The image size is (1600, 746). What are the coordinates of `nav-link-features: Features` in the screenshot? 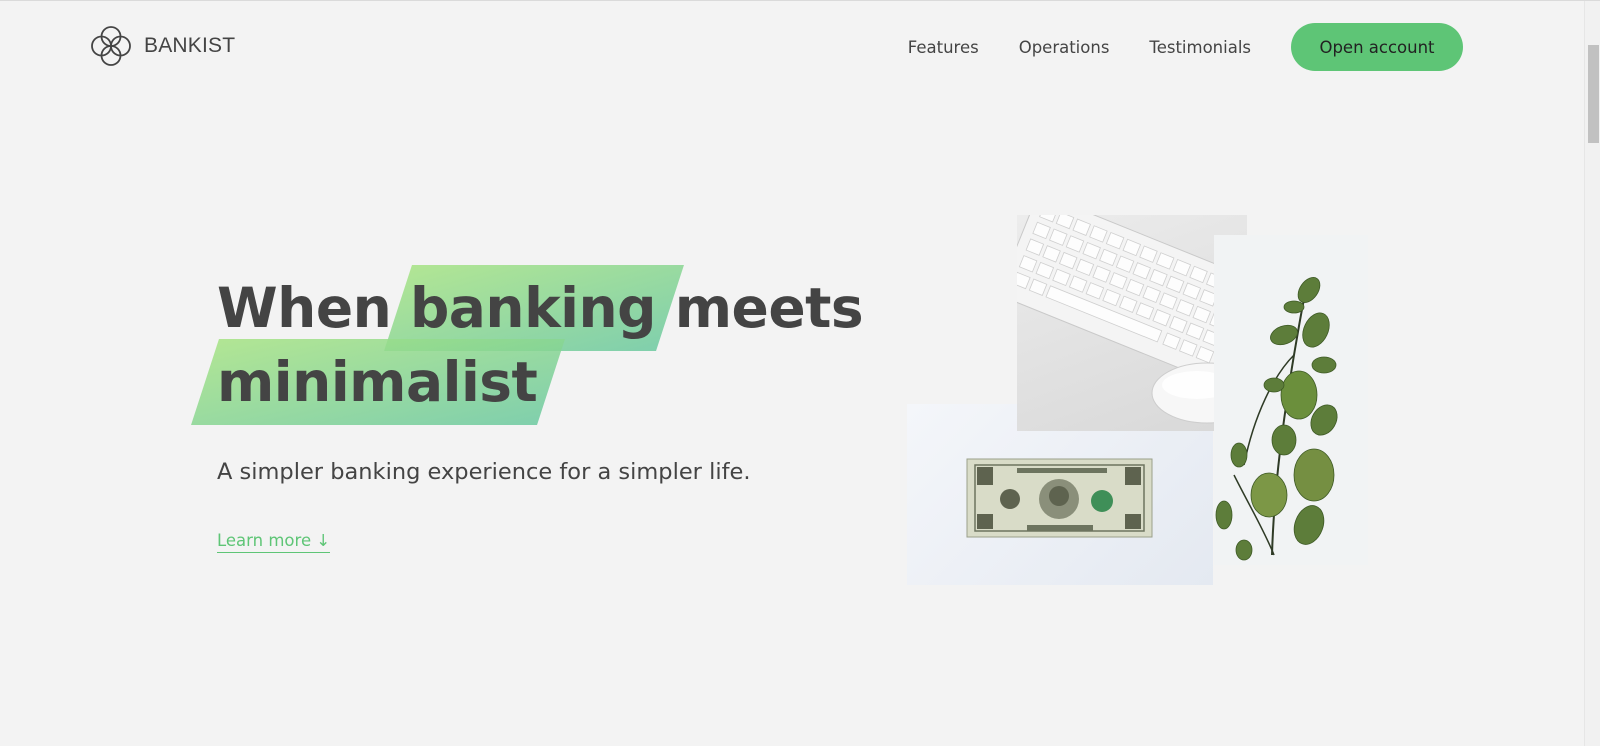 It's located at (943, 47).